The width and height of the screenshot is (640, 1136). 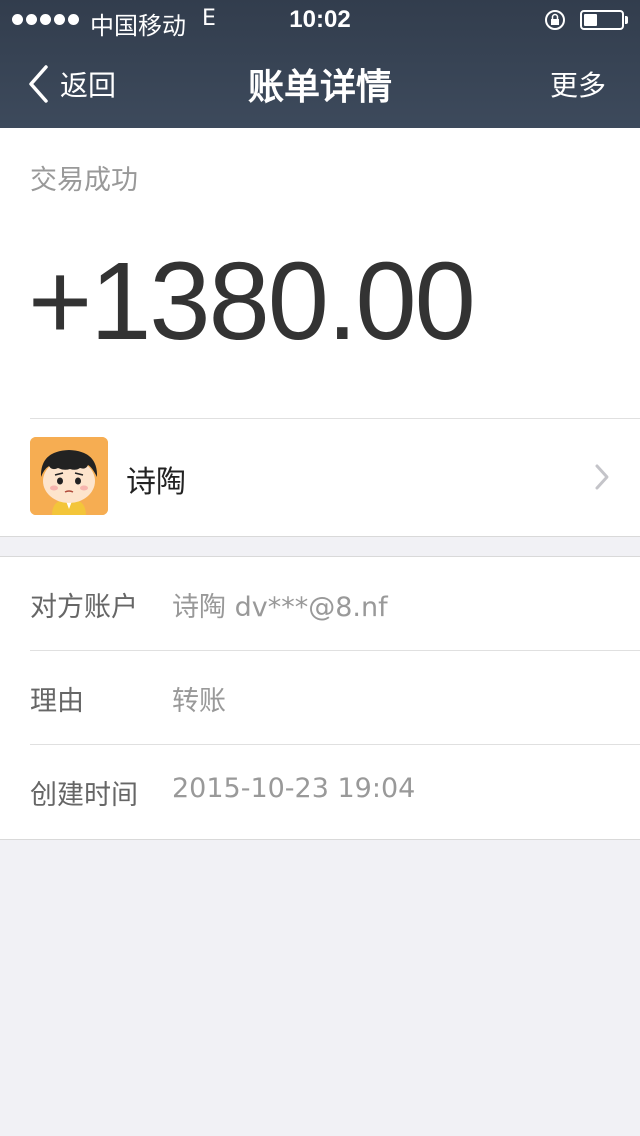 I want to click on status-bar: 中国移动 E 10:02, so click(x=320, y=20).